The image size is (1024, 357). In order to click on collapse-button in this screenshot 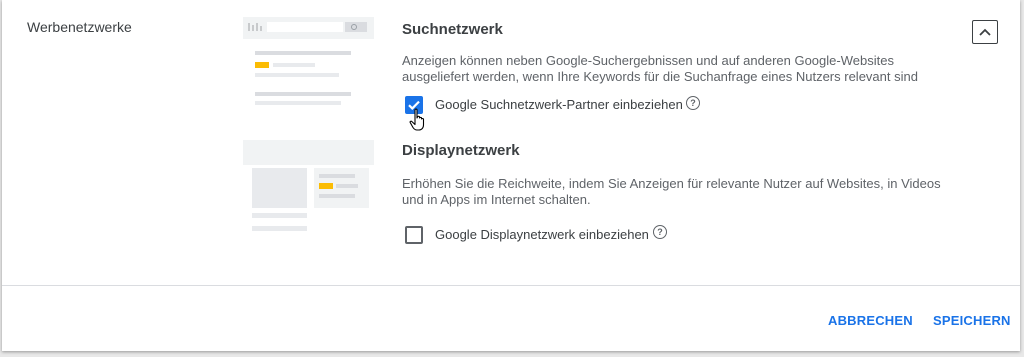, I will do `click(985, 32)`.